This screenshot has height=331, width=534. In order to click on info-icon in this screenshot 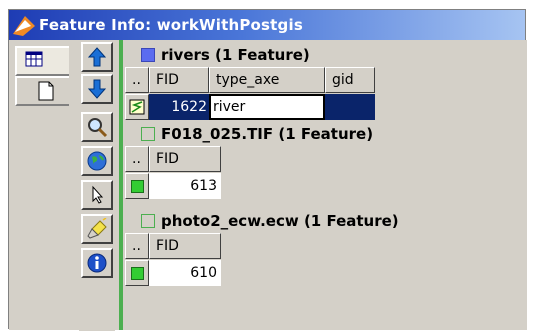, I will do `click(97, 263)`.